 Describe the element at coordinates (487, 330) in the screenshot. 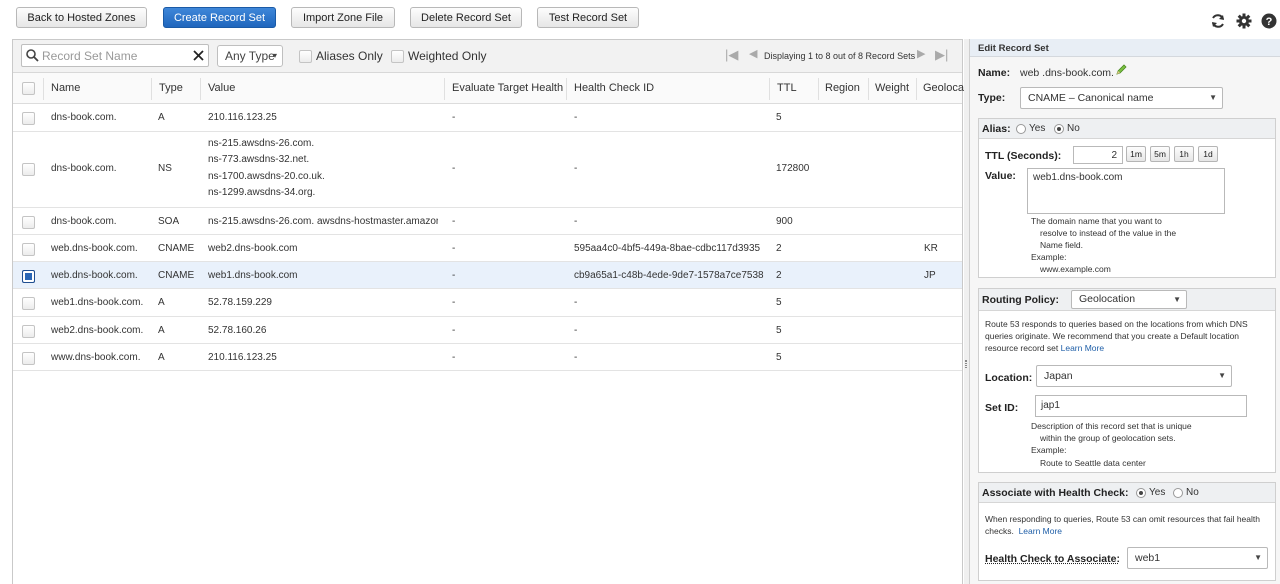

I see `table-row: web2.dns-book.com. A 52.78.160.26 - - 5` at that location.